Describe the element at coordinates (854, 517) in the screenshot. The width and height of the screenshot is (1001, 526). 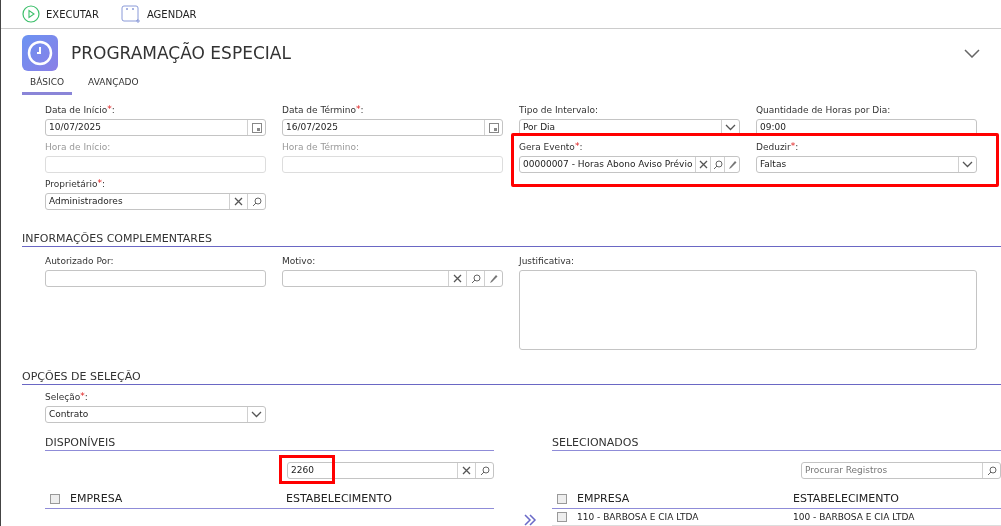
I see `table-cell-text: 100 - BARBOSA E CIA LTDA` at that location.